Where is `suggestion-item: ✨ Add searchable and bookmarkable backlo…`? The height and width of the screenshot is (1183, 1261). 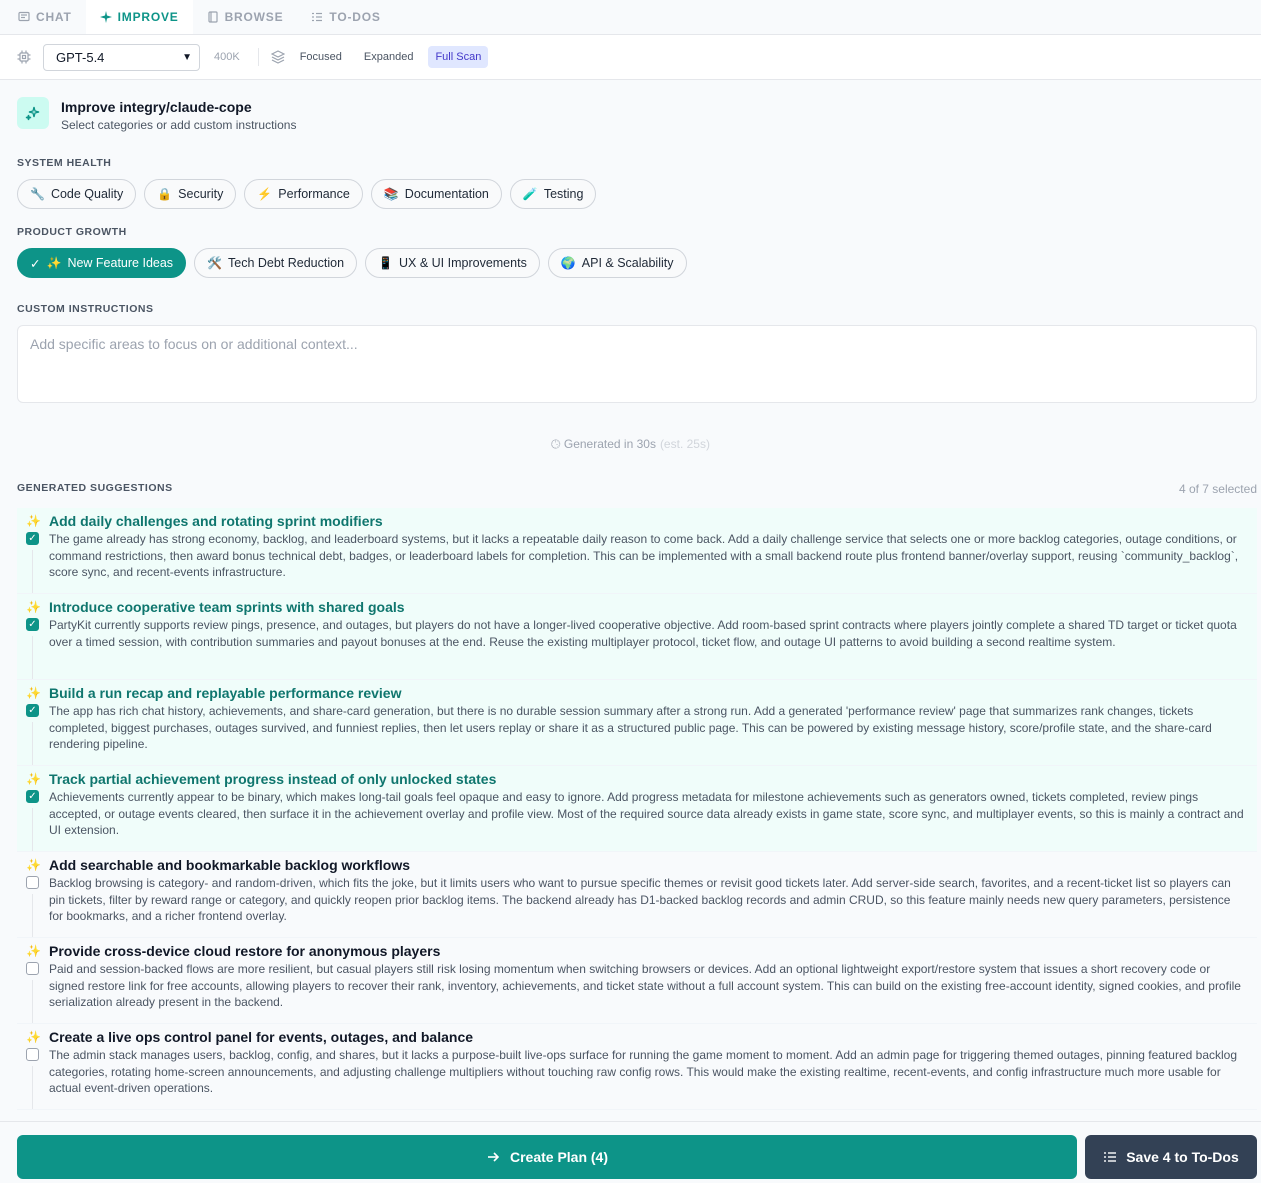
suggestion-item: ✨ Add searchable and bookmarkable backlo… is located at coordinates (637, 895).